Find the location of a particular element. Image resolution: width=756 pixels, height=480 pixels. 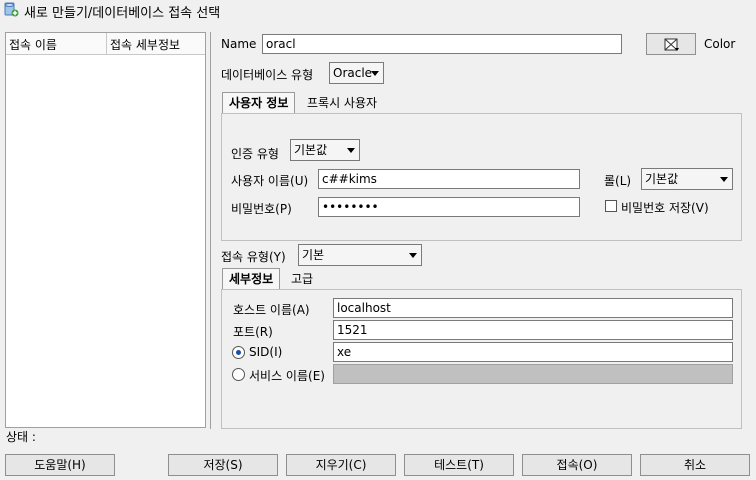

host-label: 호스트 이름(A) is located at coordinates (271, 310).